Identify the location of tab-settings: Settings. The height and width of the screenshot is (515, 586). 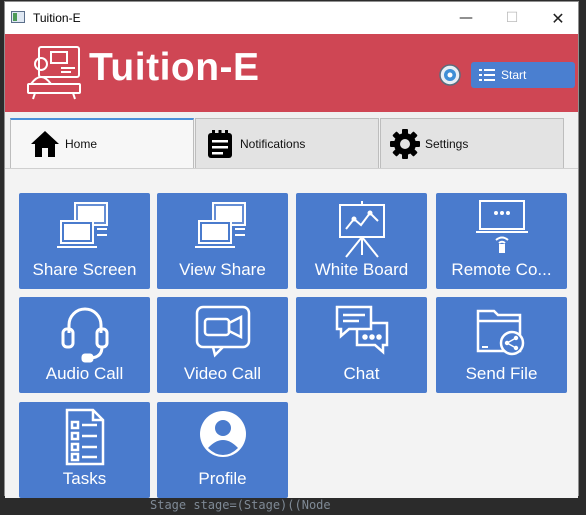
(472, 143).